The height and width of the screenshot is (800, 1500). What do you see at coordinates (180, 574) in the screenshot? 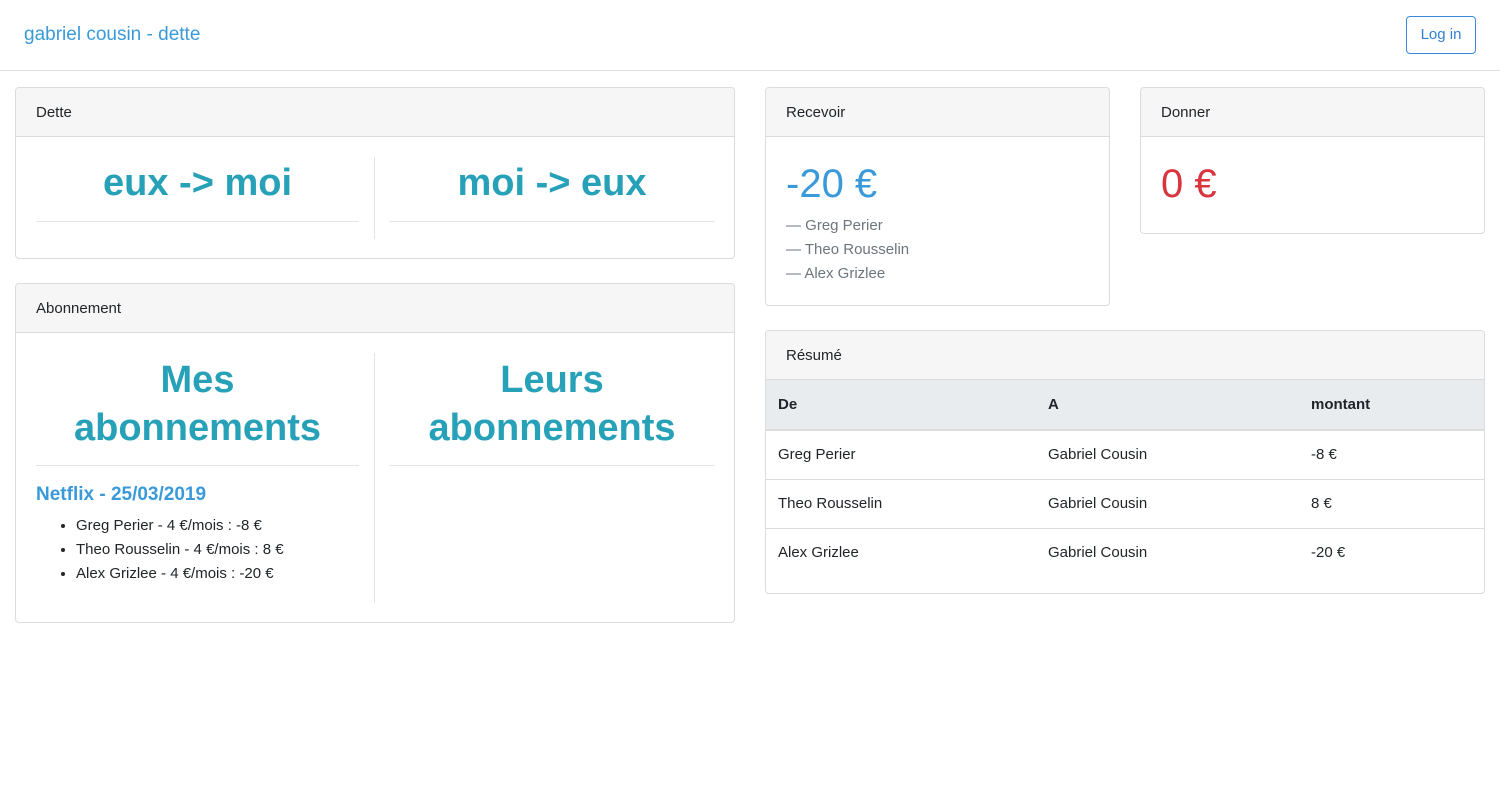
I see `subscription-member-item: Alex Grizlee - 4 €/mois : -20 €` at bounding box center [180, 574].